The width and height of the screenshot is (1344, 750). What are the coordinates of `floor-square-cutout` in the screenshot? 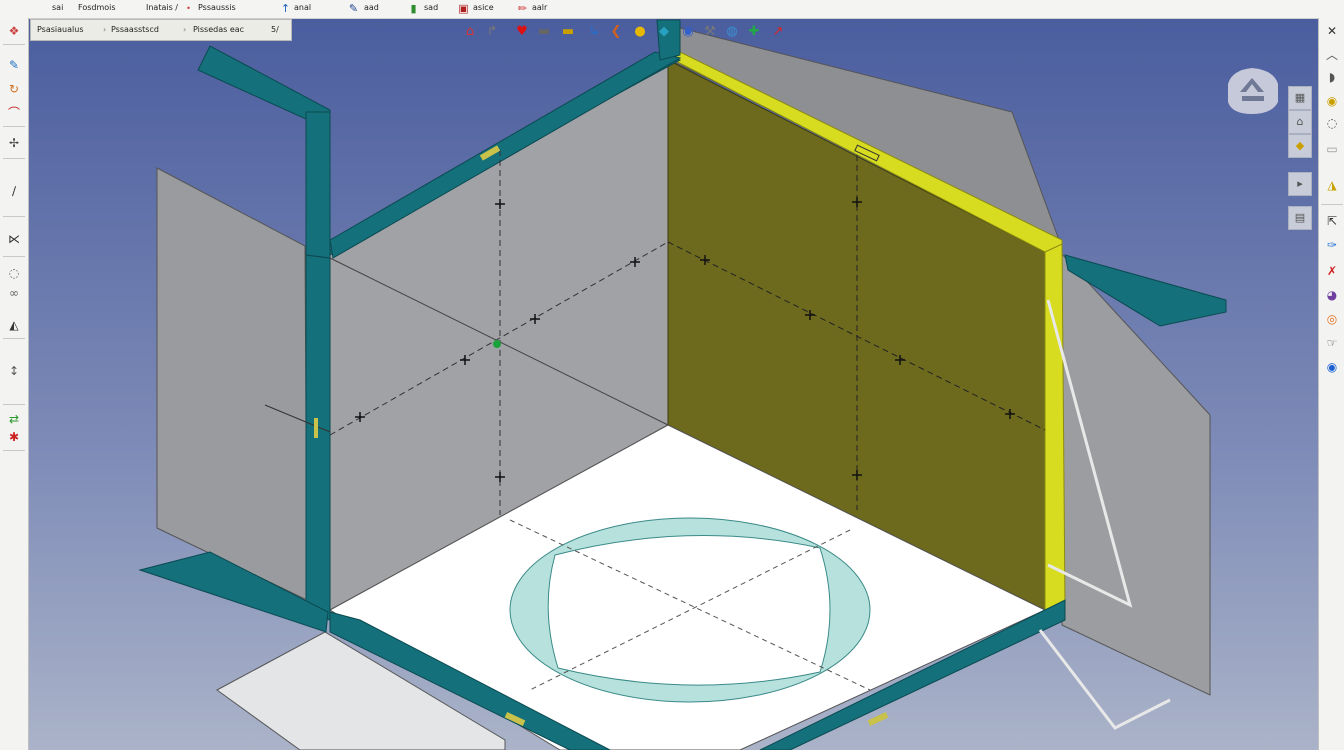 It's located at (689, 610).